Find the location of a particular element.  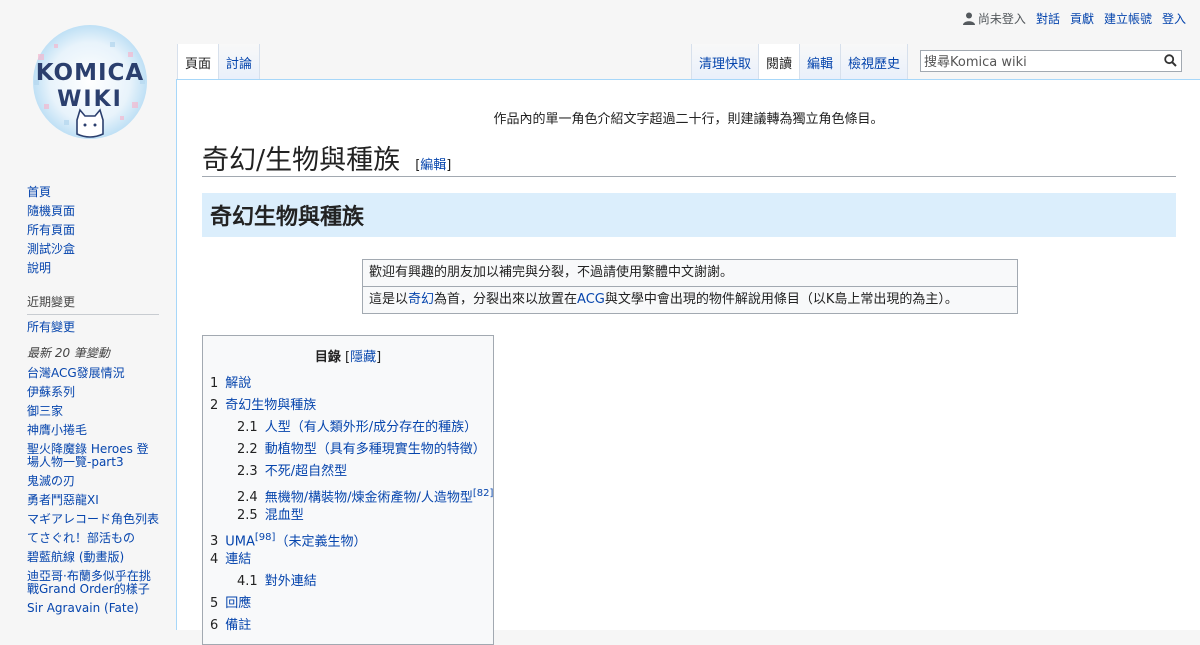

toc-bracket-open: [ is located at coordinates (345, 357).